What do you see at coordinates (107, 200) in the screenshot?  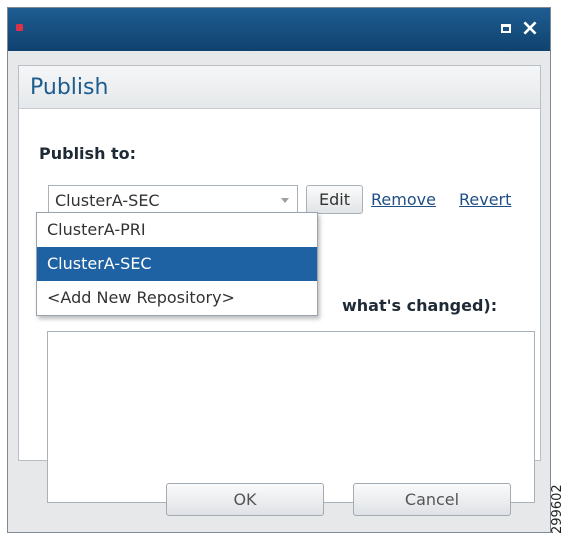 I see `repository-select-value: ClusterA-SEC` at bounding box center [107, 200].